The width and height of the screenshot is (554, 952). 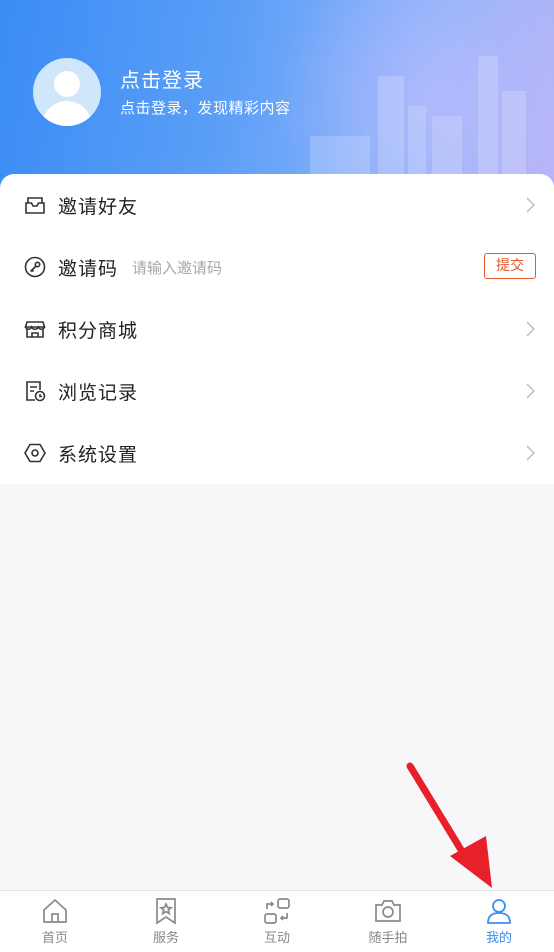 I want to click on user-icon, so click(x=499, y=911).